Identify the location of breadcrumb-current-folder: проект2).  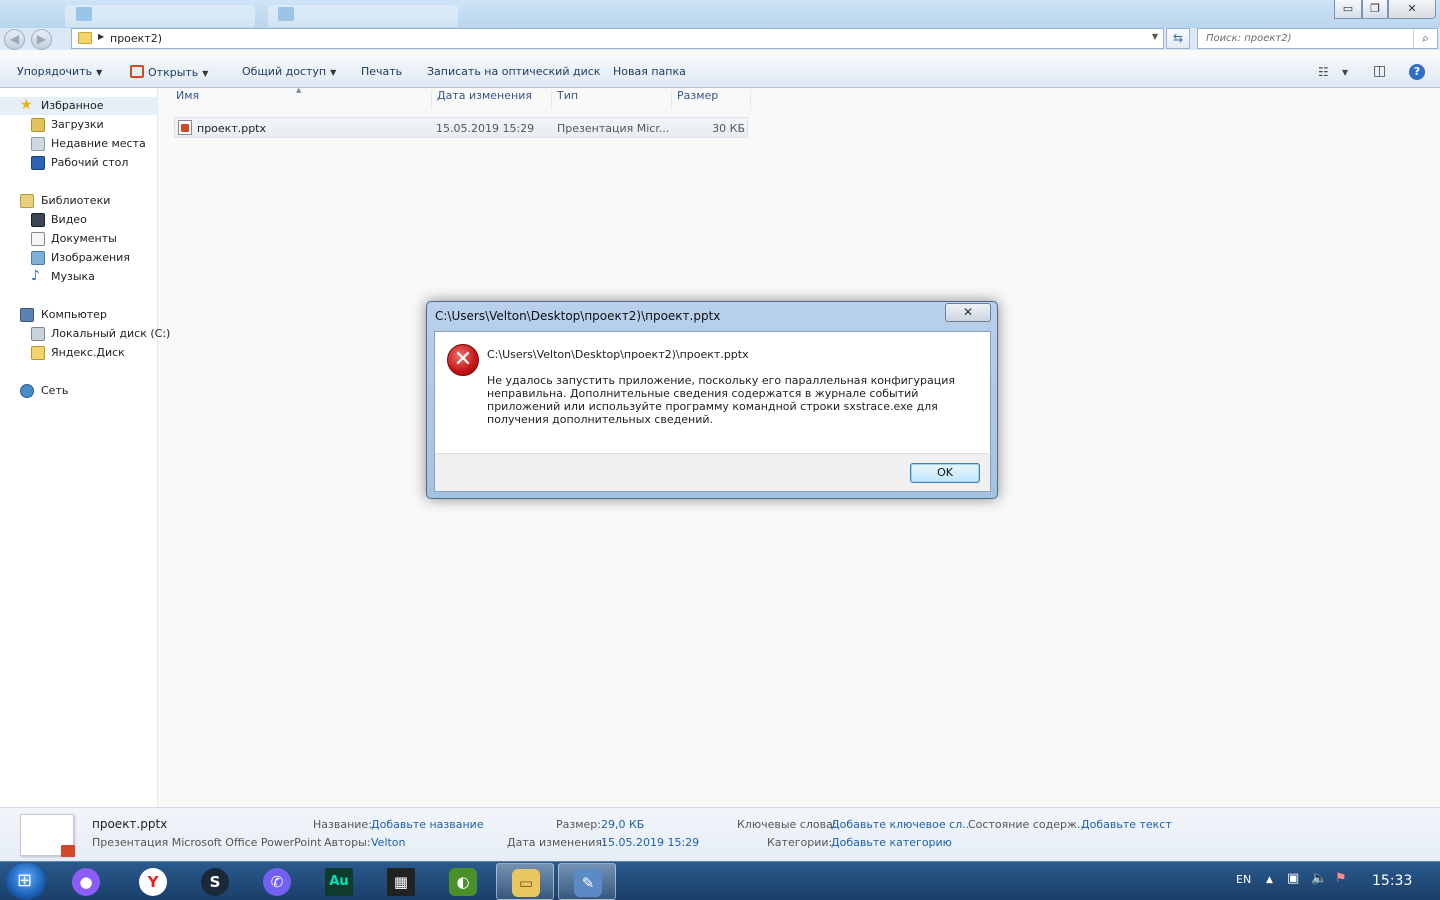
(136, 38).